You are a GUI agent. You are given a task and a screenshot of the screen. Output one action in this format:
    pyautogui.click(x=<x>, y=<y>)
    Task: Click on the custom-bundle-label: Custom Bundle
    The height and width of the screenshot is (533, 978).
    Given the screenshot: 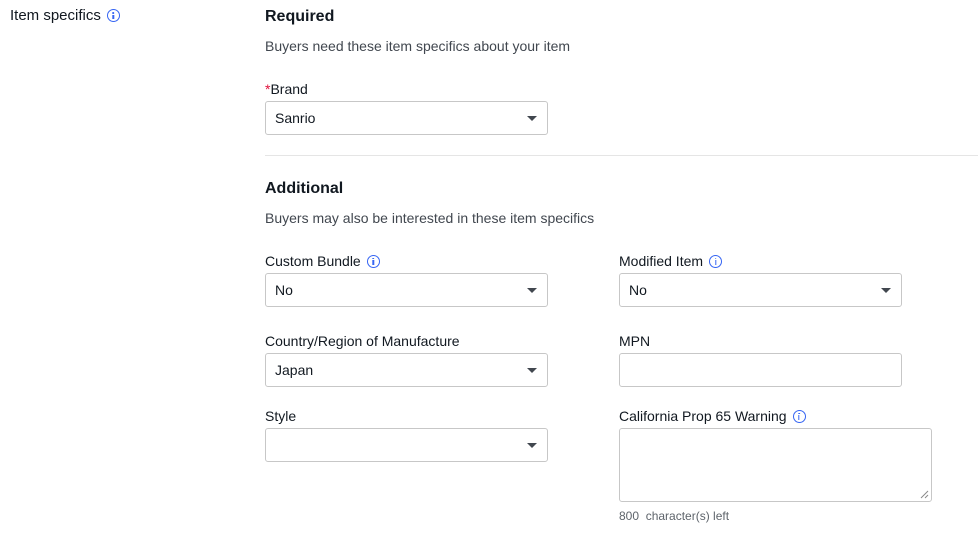 What is the action you would take?
    pyautogui.click(x=322, y=261)
    